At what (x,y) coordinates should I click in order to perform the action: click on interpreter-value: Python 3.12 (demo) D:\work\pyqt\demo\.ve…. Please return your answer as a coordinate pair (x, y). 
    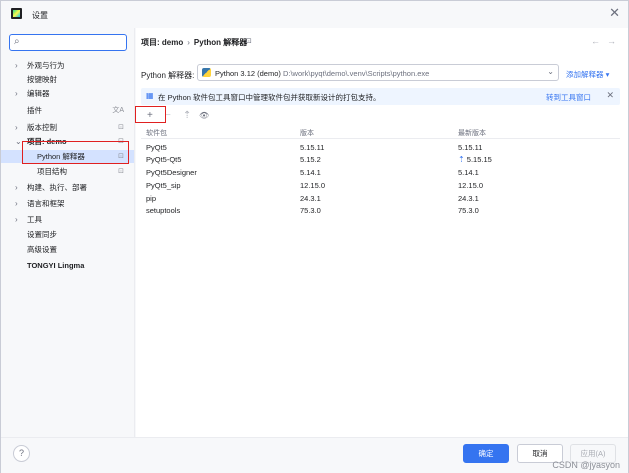
    Looking at the image, I should click on (322, 73).